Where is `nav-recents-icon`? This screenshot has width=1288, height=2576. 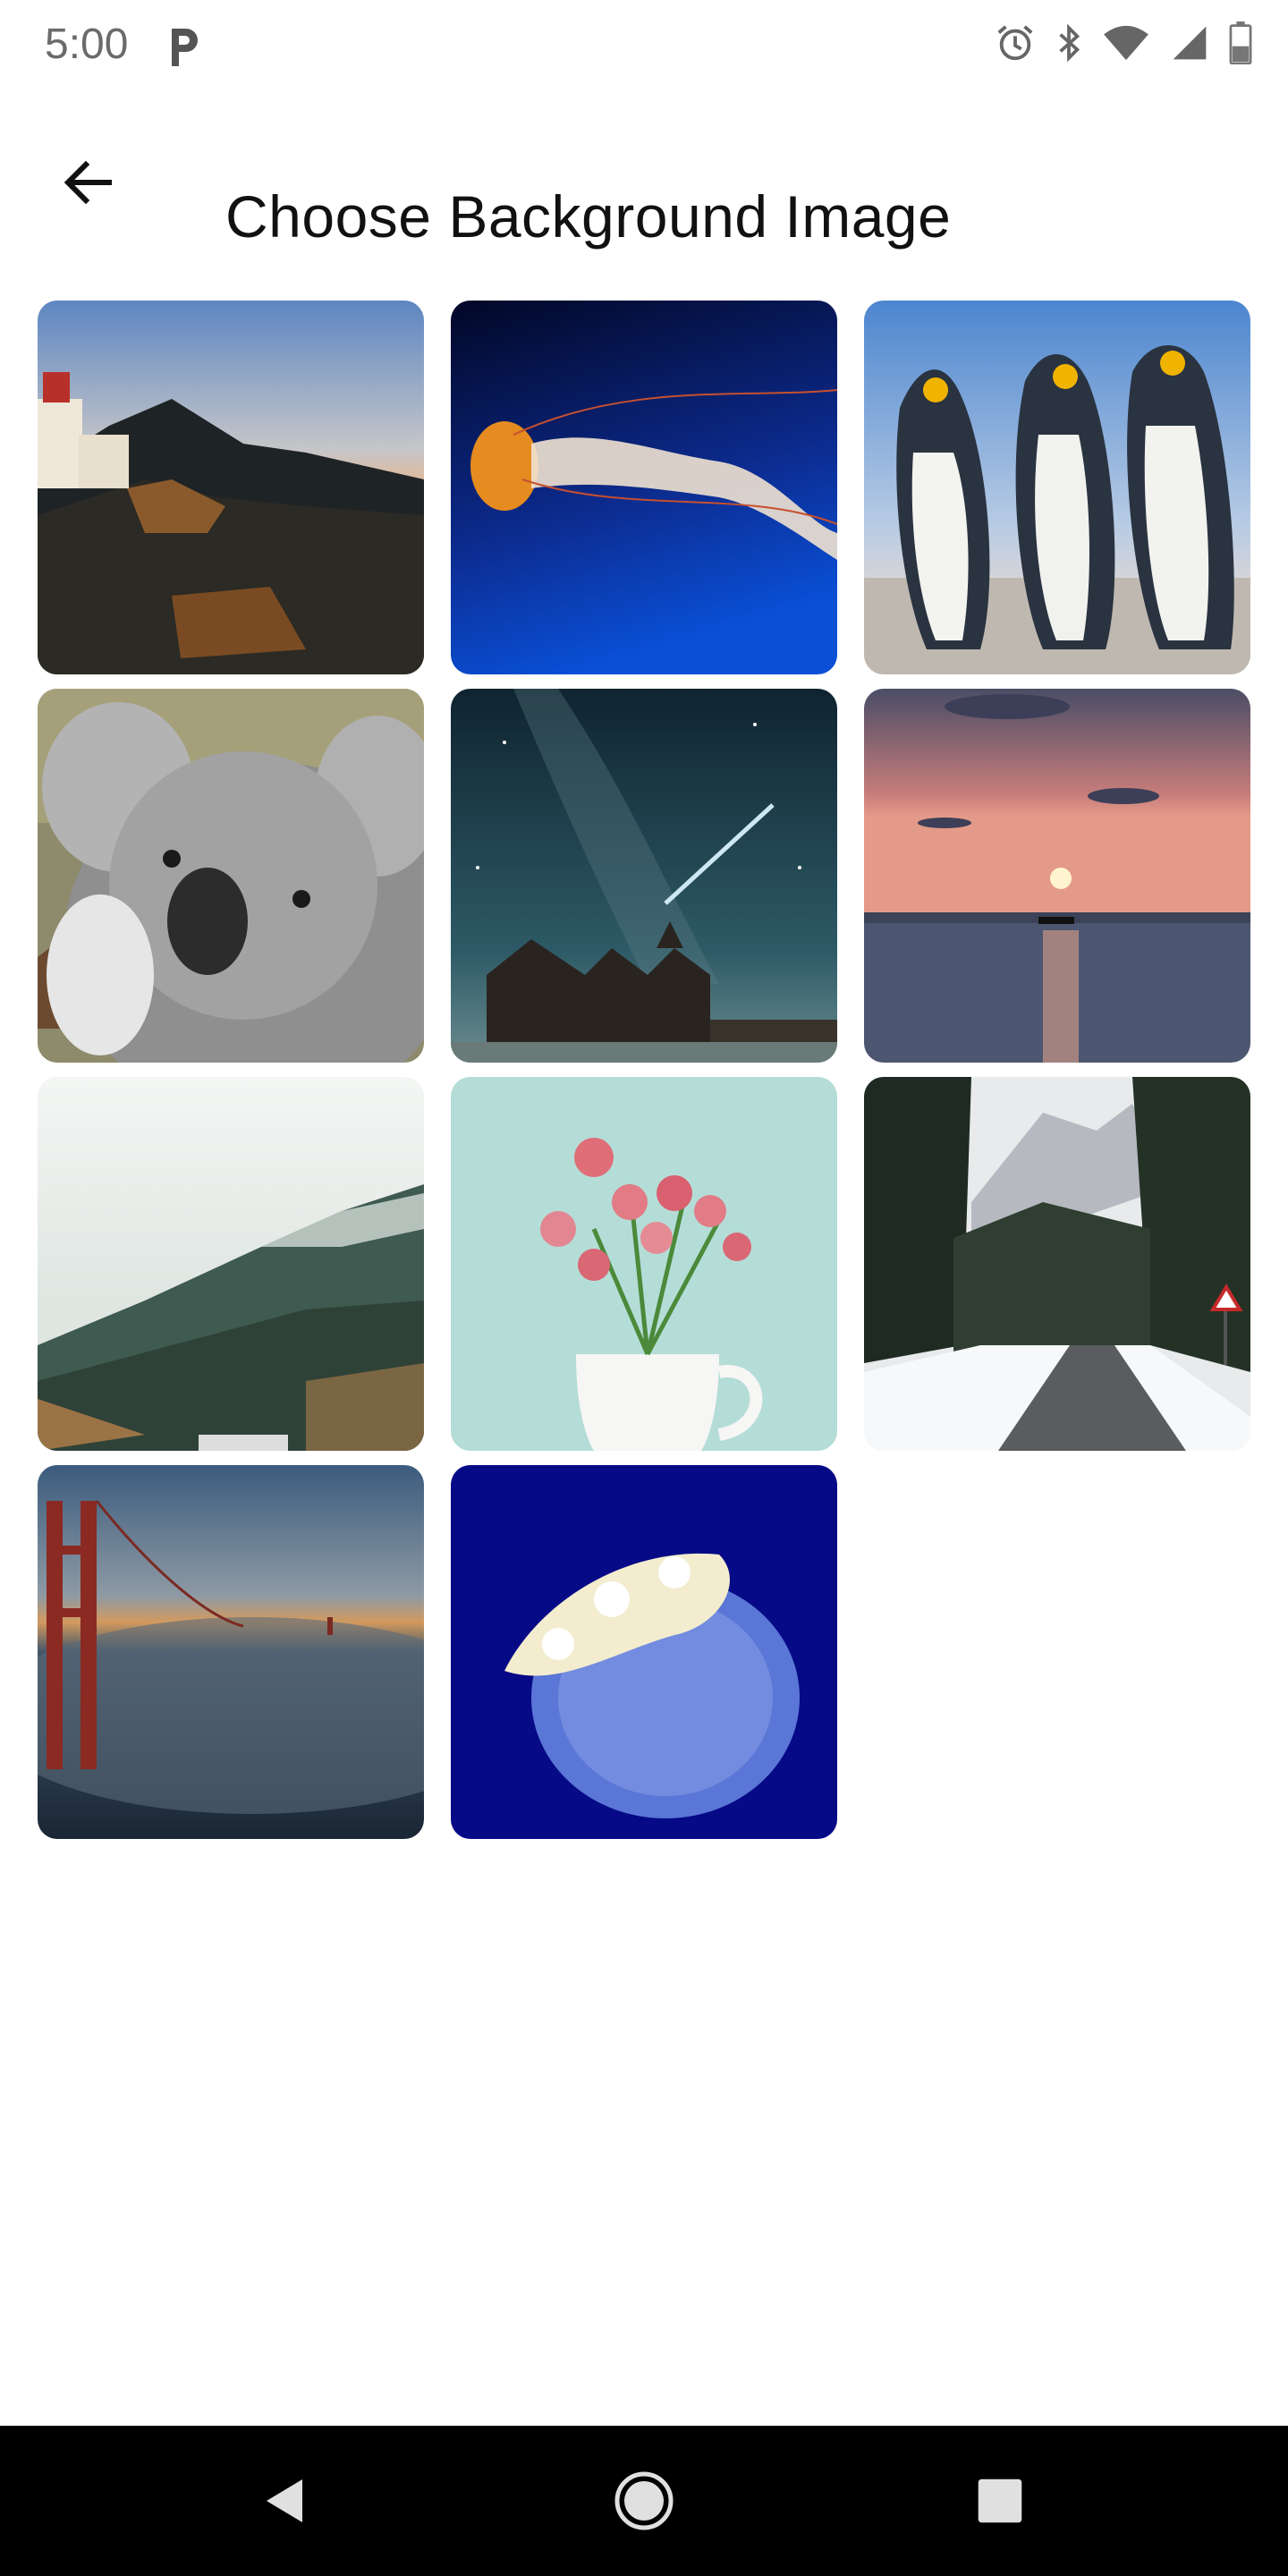
nav-recents-icon is located at coordinates (1000, 2501).